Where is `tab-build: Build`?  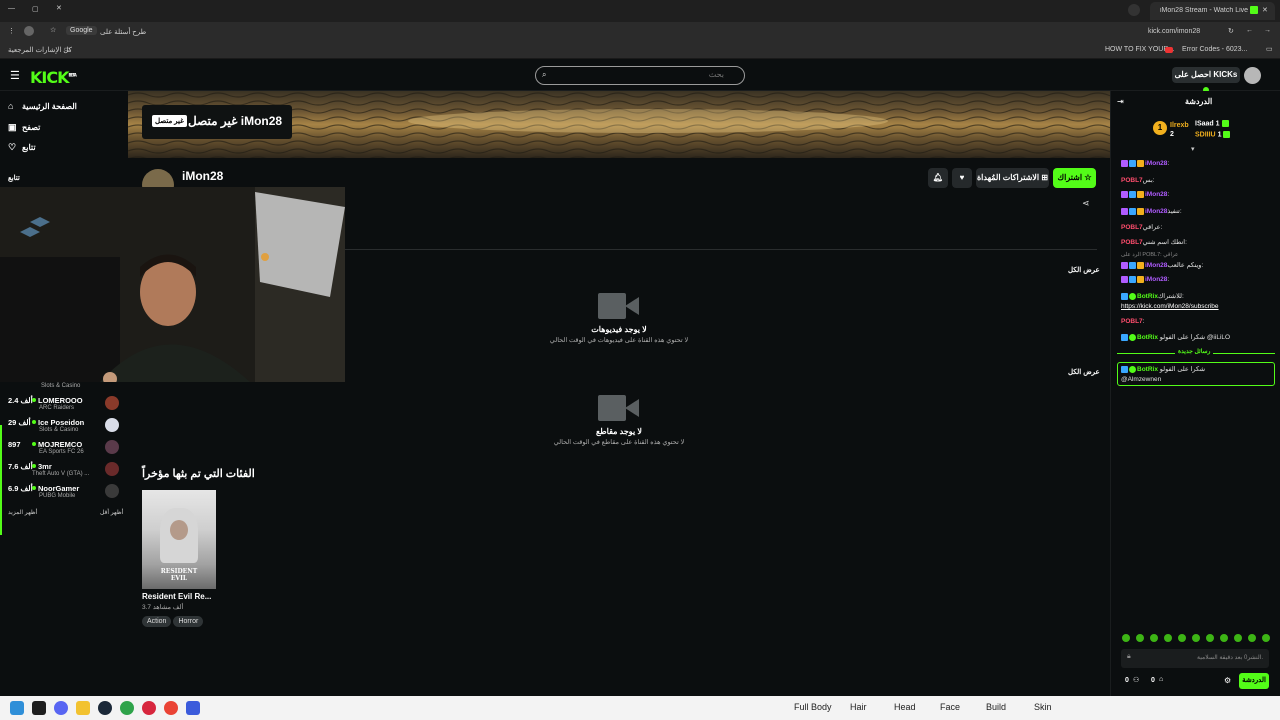
tab-build: Build is located at coordinates (996, 707).